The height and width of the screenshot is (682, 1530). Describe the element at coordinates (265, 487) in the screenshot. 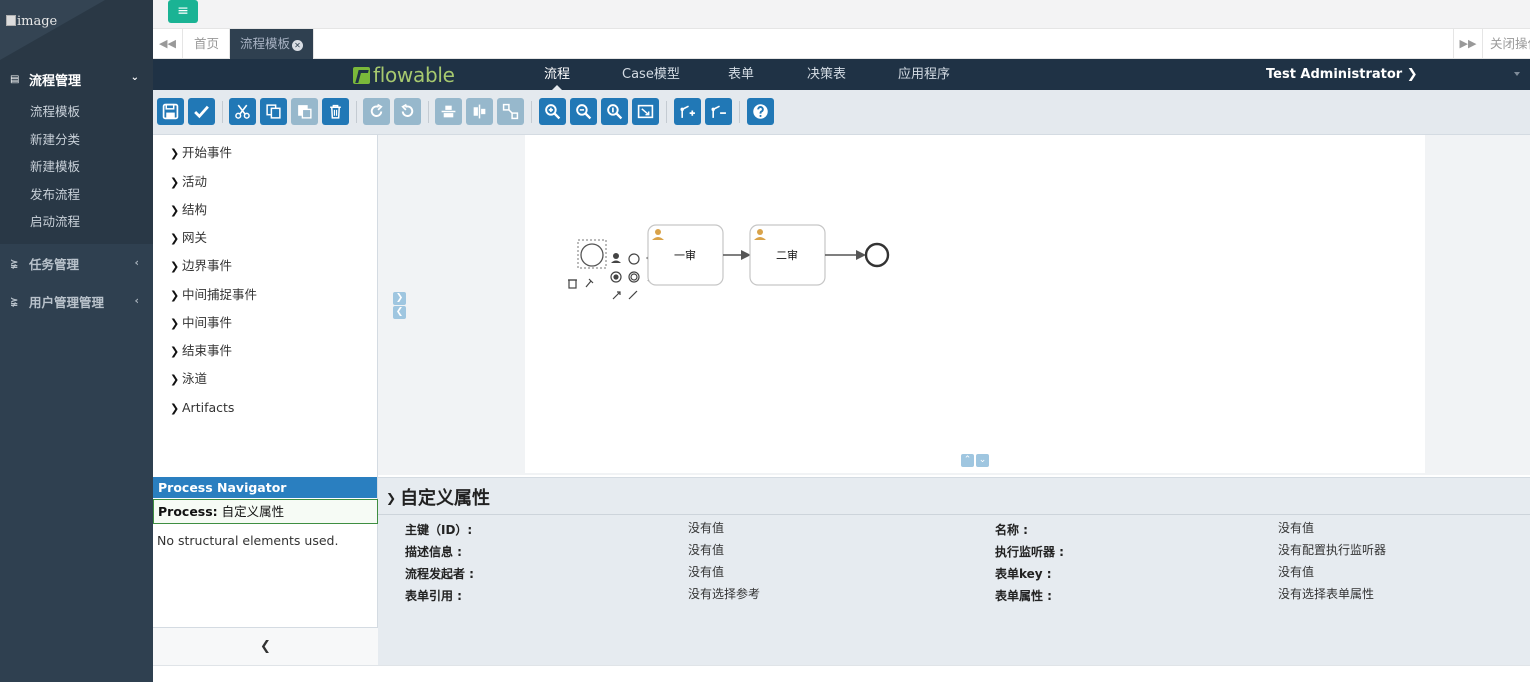

I see `navigator-title: Process Navigator` at that location.